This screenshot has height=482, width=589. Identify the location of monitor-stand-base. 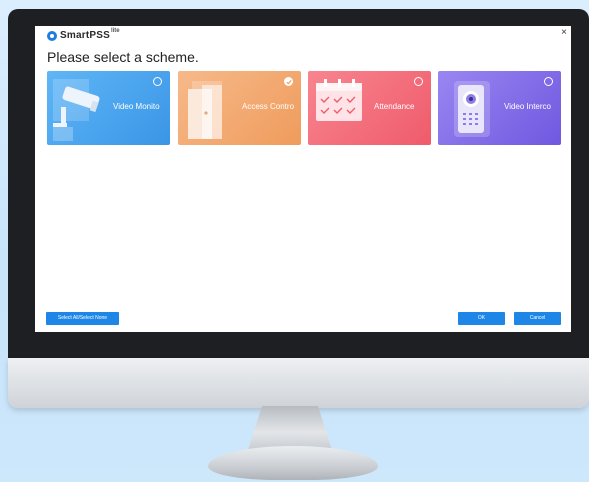
(293, 463).